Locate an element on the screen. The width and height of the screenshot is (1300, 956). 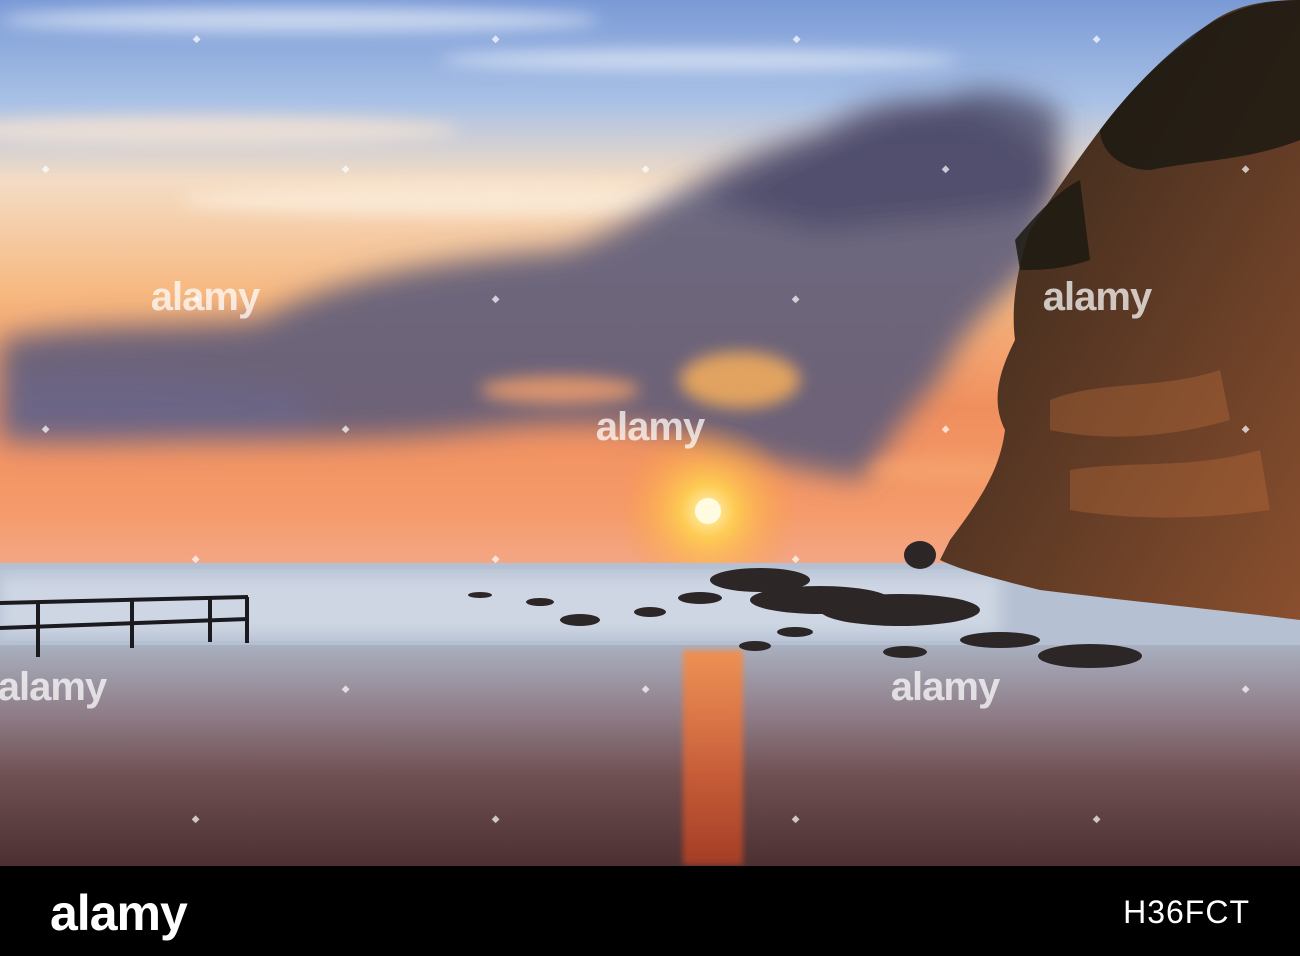
footer-bar: alamy H36FCT is located at coordinates (650, 911).